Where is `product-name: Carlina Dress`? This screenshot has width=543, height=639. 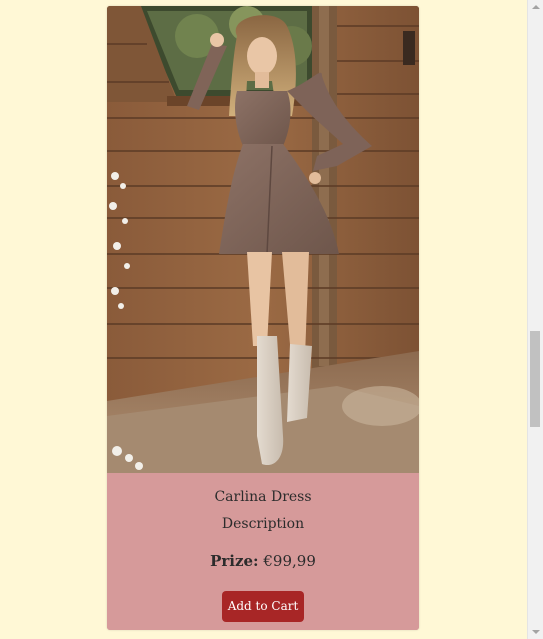
product-name: Carlina Dress is located at coordinates (263, 497).